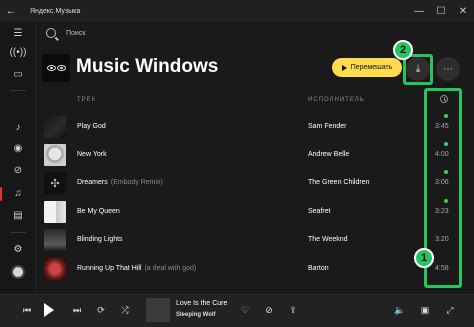 The height and width of the screenshot is (327, 474). What do you see at coordinates (18, 74) in the screenshot?
I see `tv-icon: ▭` at bounding box center [18, 74].